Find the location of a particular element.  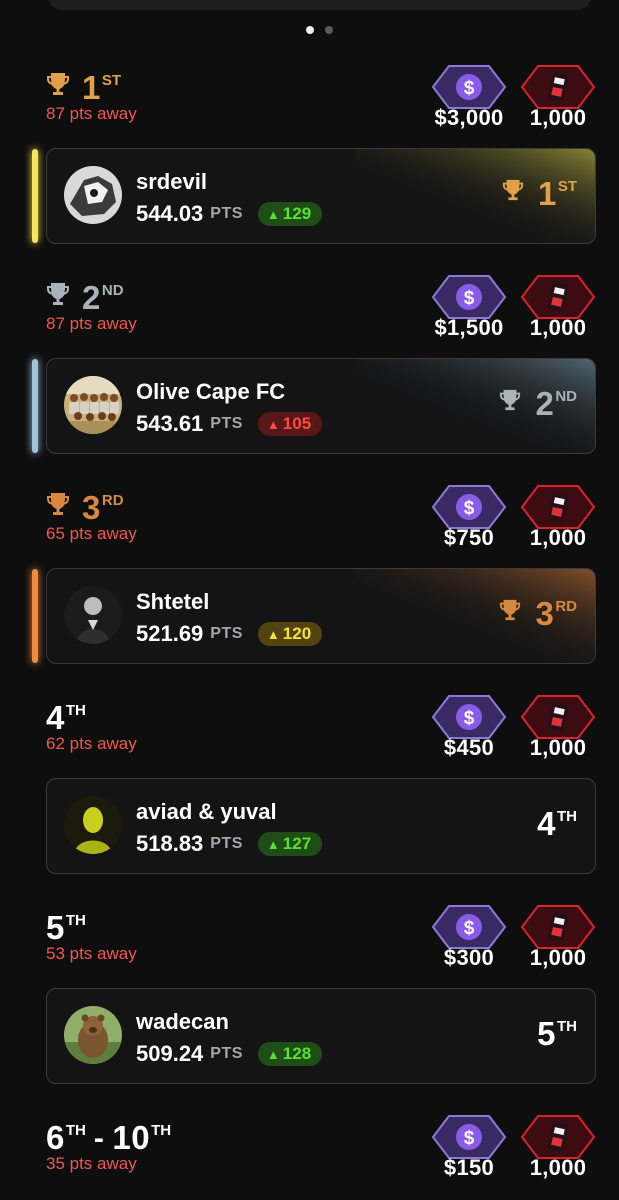

card-rank-suffix: ST is located at coordinates (567, 186).